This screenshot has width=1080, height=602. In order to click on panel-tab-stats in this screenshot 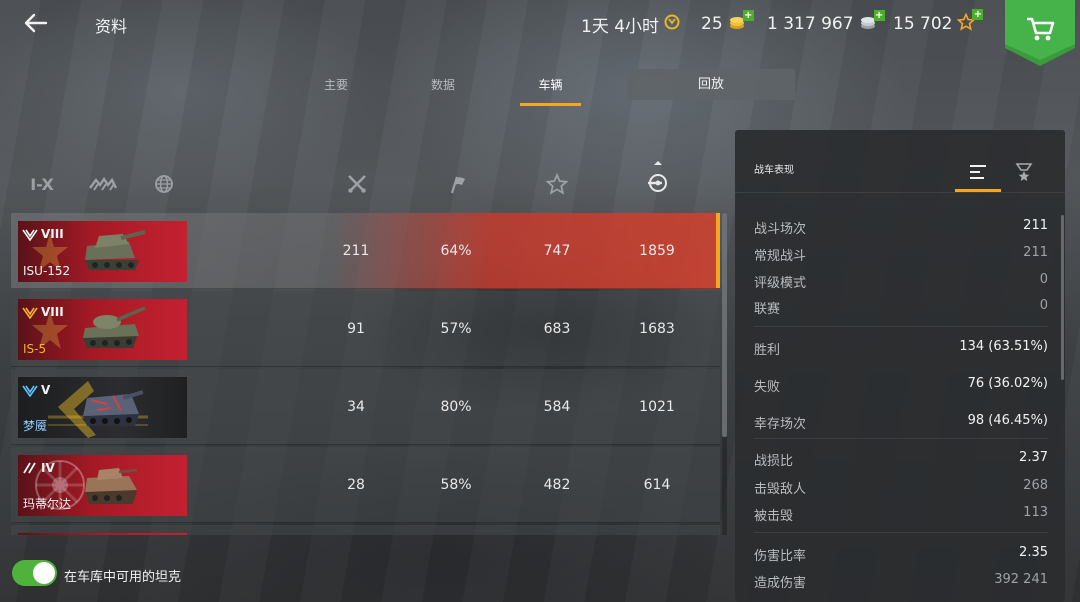, I will do `click(978, 172)`.